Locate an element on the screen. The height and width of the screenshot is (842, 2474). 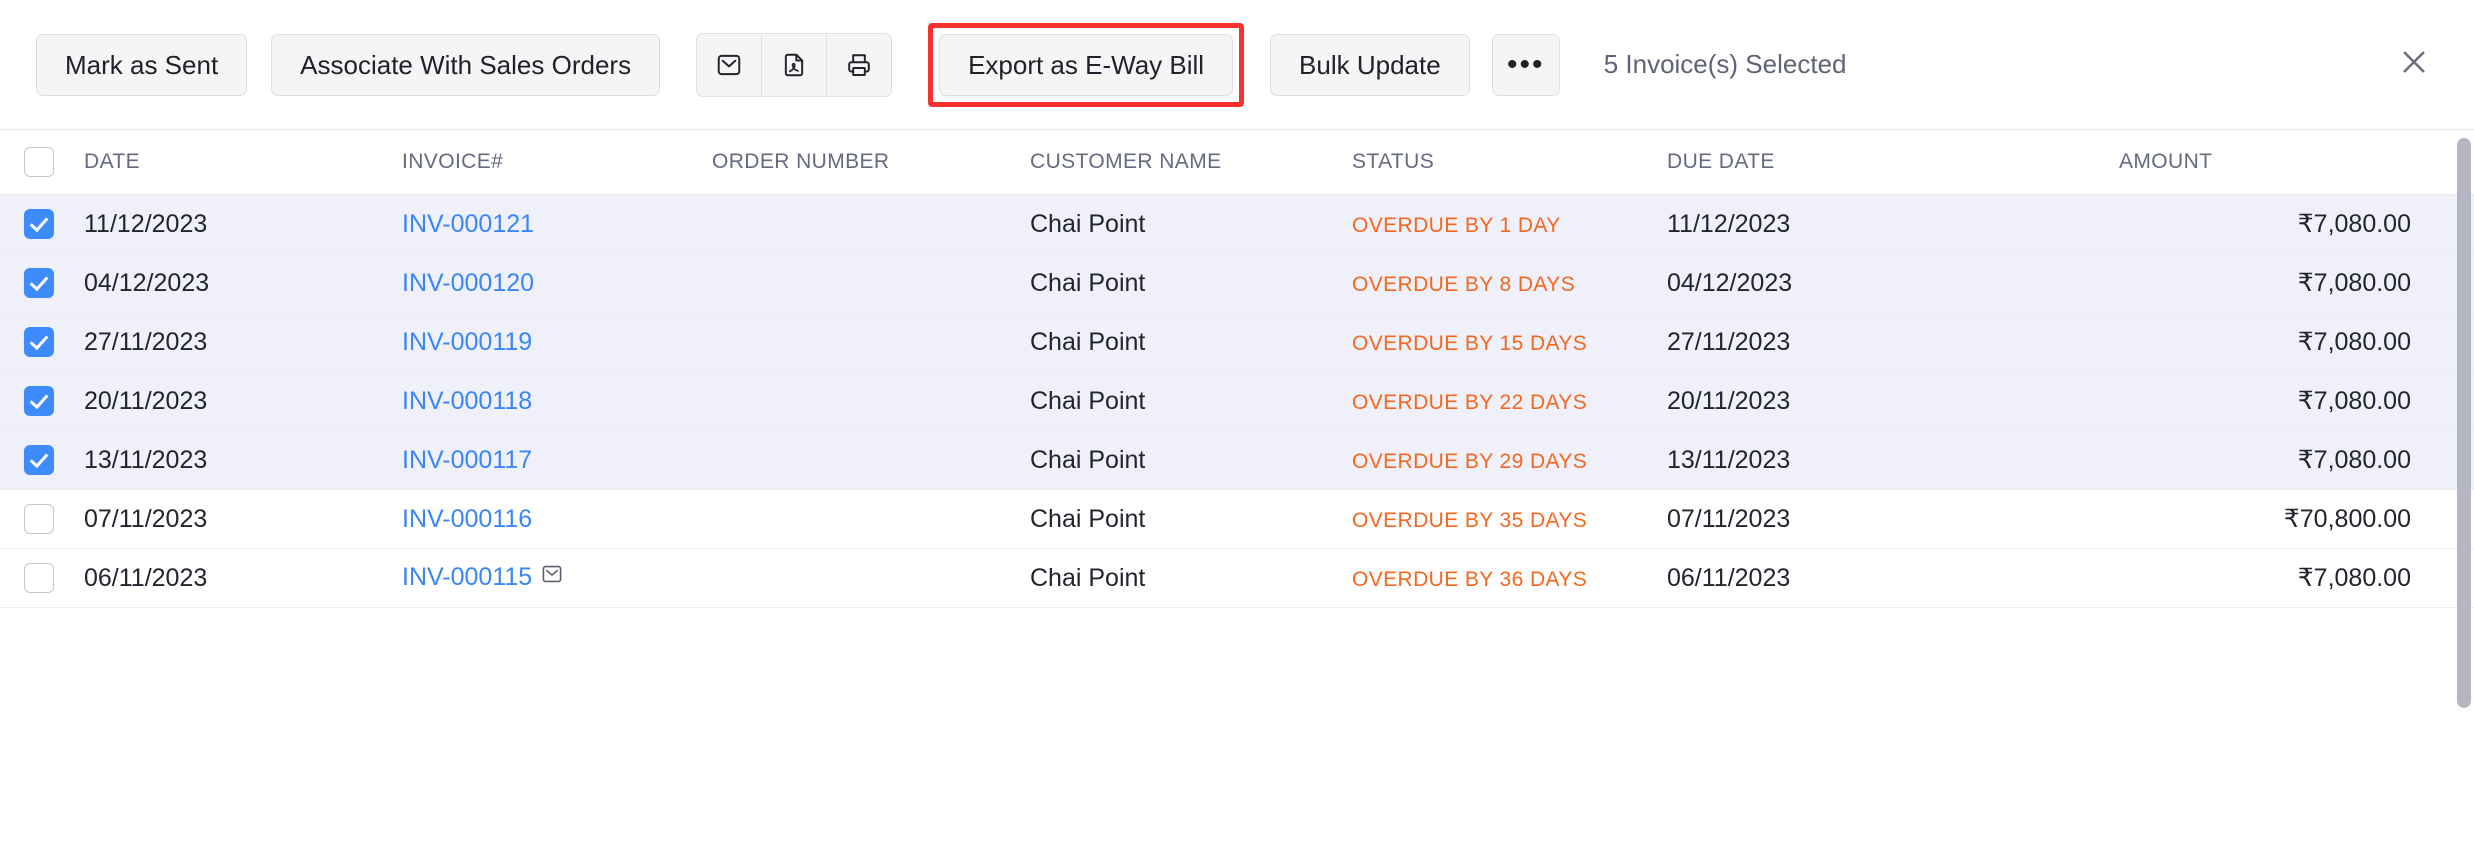
status-badge: OVERDUE BY 8 DAYS is located at coordinates (1464, 284).